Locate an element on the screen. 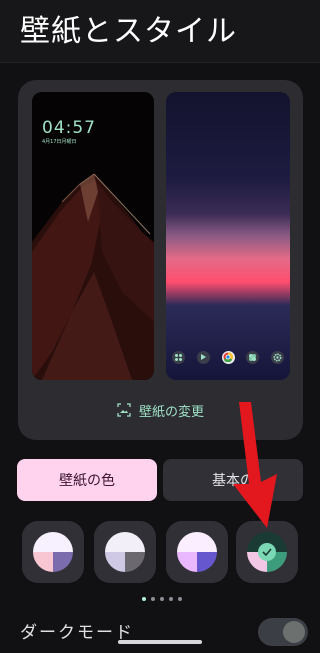  swatch-pager is located at coordinates (162, 599).